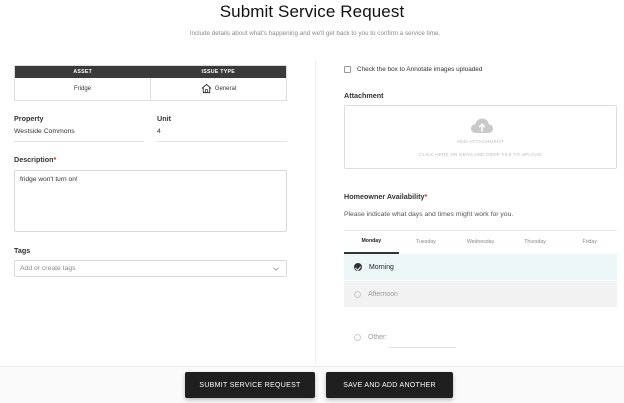  What do you see at coordinates (480, 267) in the screenshot?
I see `slot-morning: Morning` at bounding box center [480, 267].